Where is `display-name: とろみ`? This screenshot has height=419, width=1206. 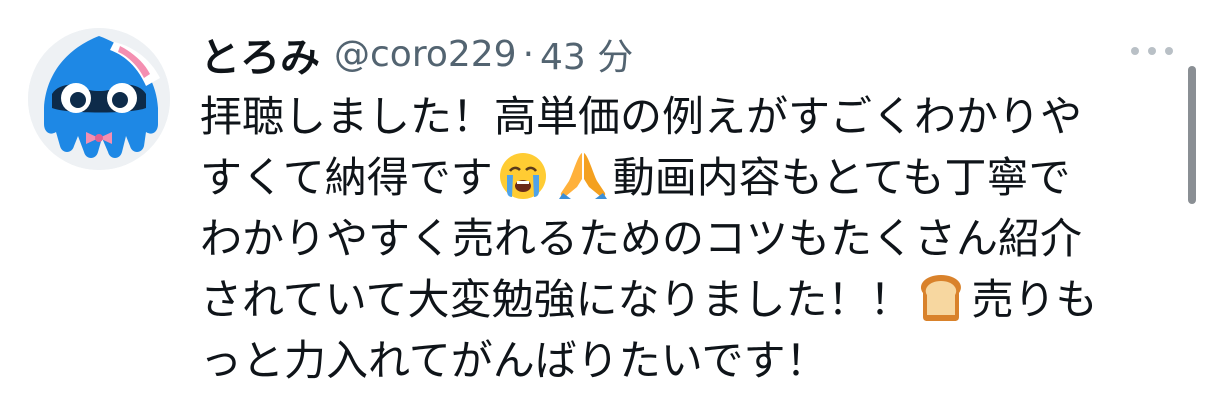
display-name: とろみ is located at coordinates (260, 54).